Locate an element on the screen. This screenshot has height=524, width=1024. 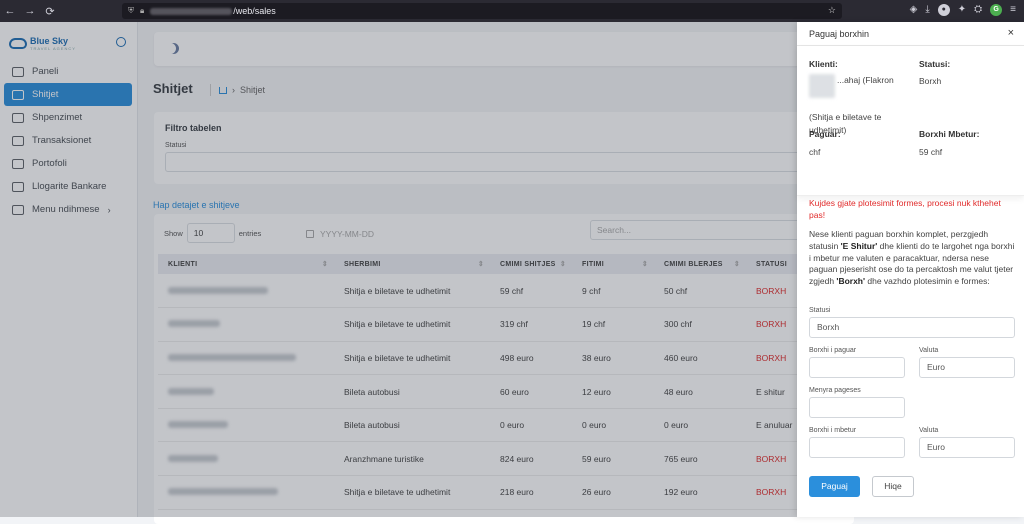
download-icon: ⤓ is located at coordinates (927, 10).